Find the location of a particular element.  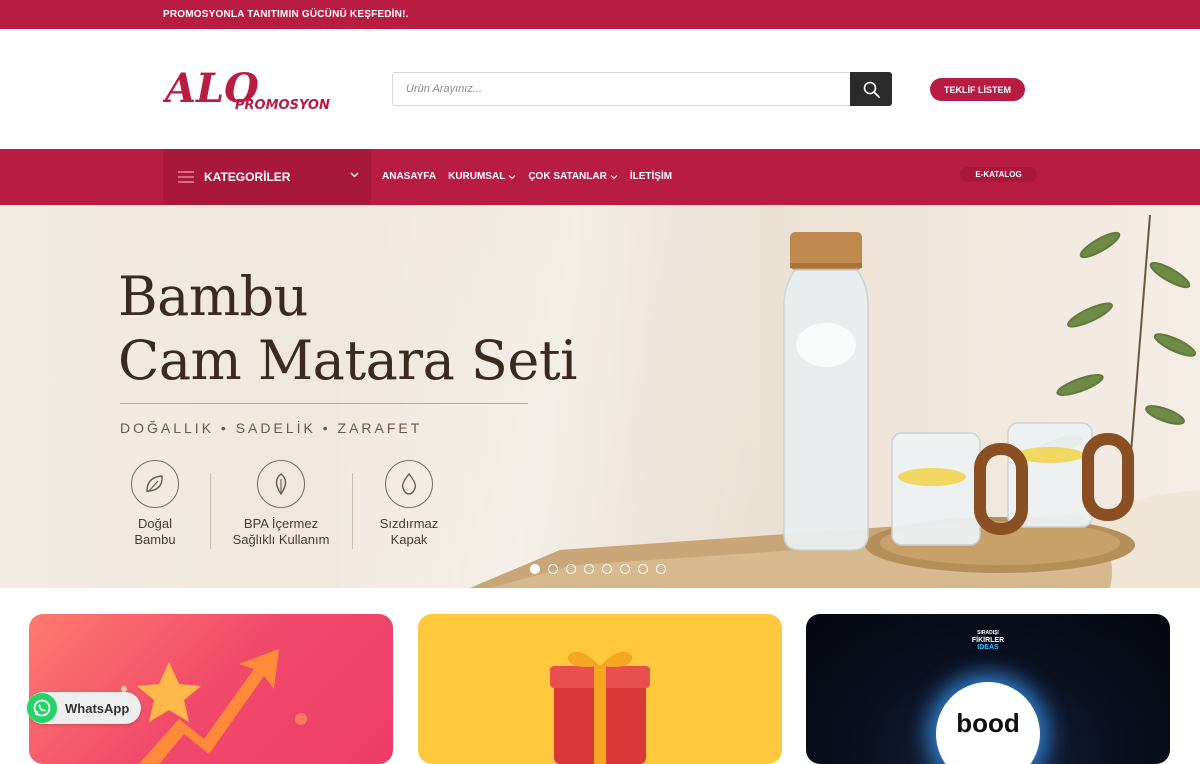

nav-item-label: ANASAYFA is located at coordinates (409, 176).